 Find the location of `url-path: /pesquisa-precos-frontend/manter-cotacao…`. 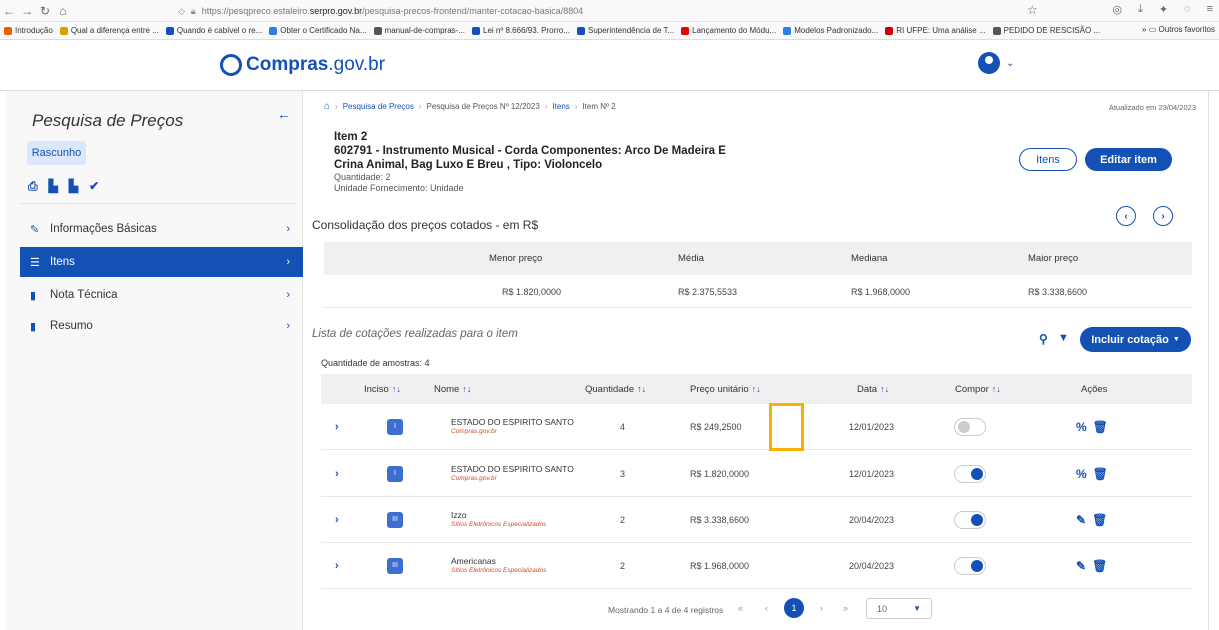

url-path: /pesquisa-precos-frontend/manter-cotacao… is located at coordinates (473, 11).